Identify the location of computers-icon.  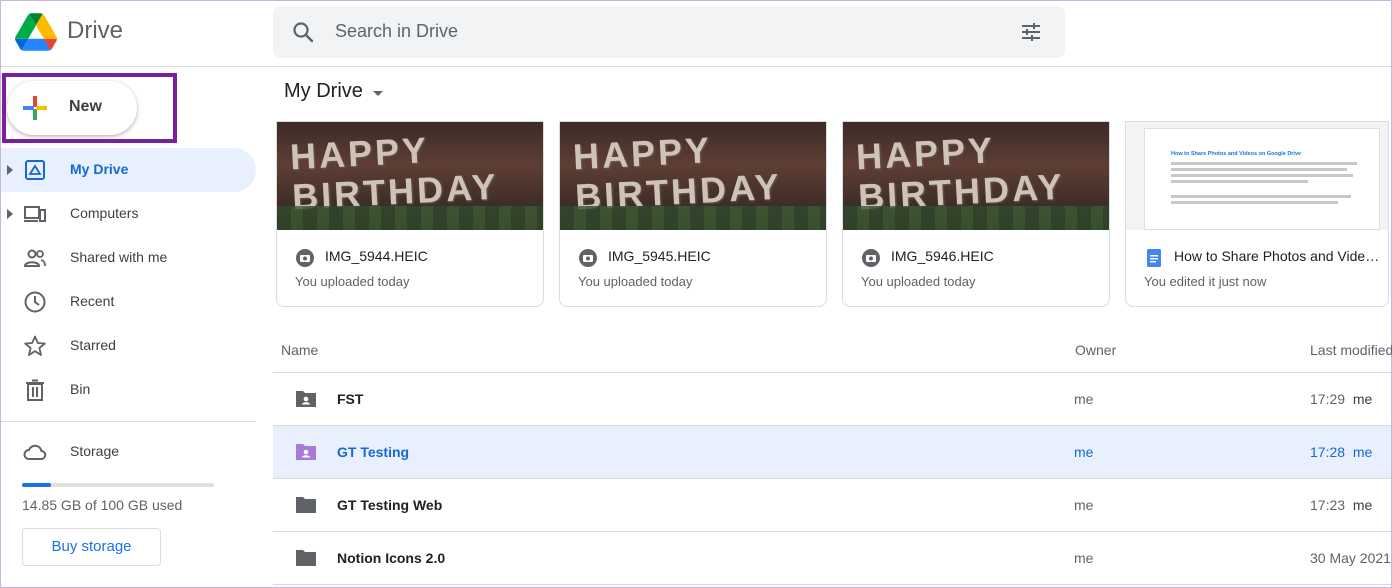
(35, 214).